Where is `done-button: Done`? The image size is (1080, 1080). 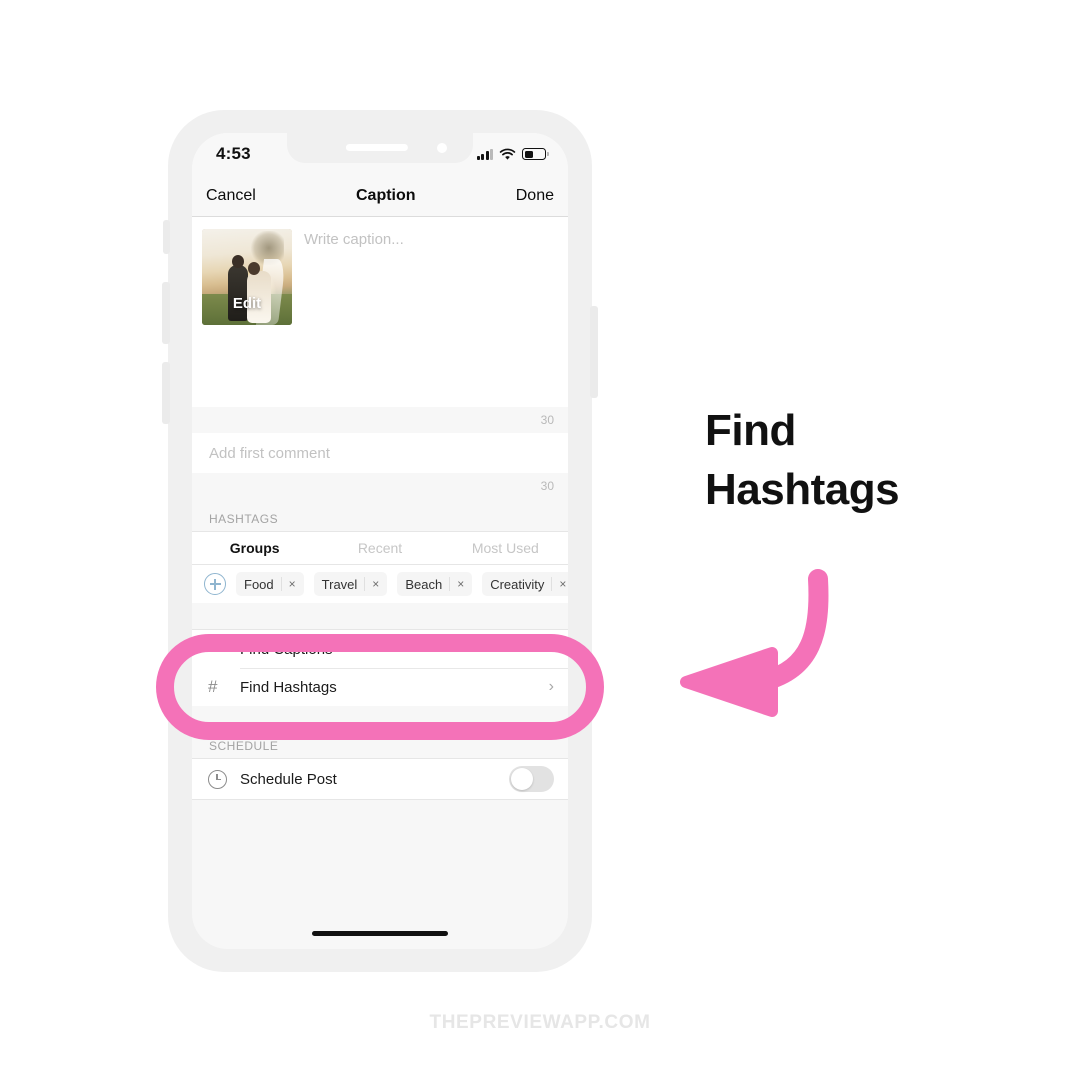
done-button: Done is located at coordinates (535, 196).